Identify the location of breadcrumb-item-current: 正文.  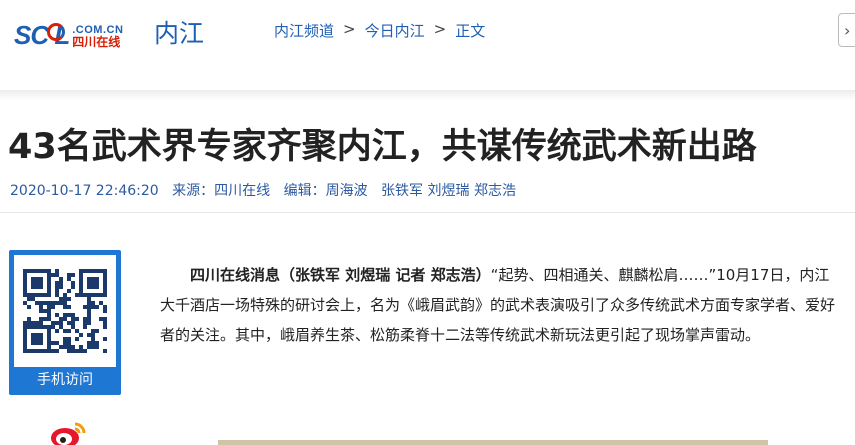
(470, 31).